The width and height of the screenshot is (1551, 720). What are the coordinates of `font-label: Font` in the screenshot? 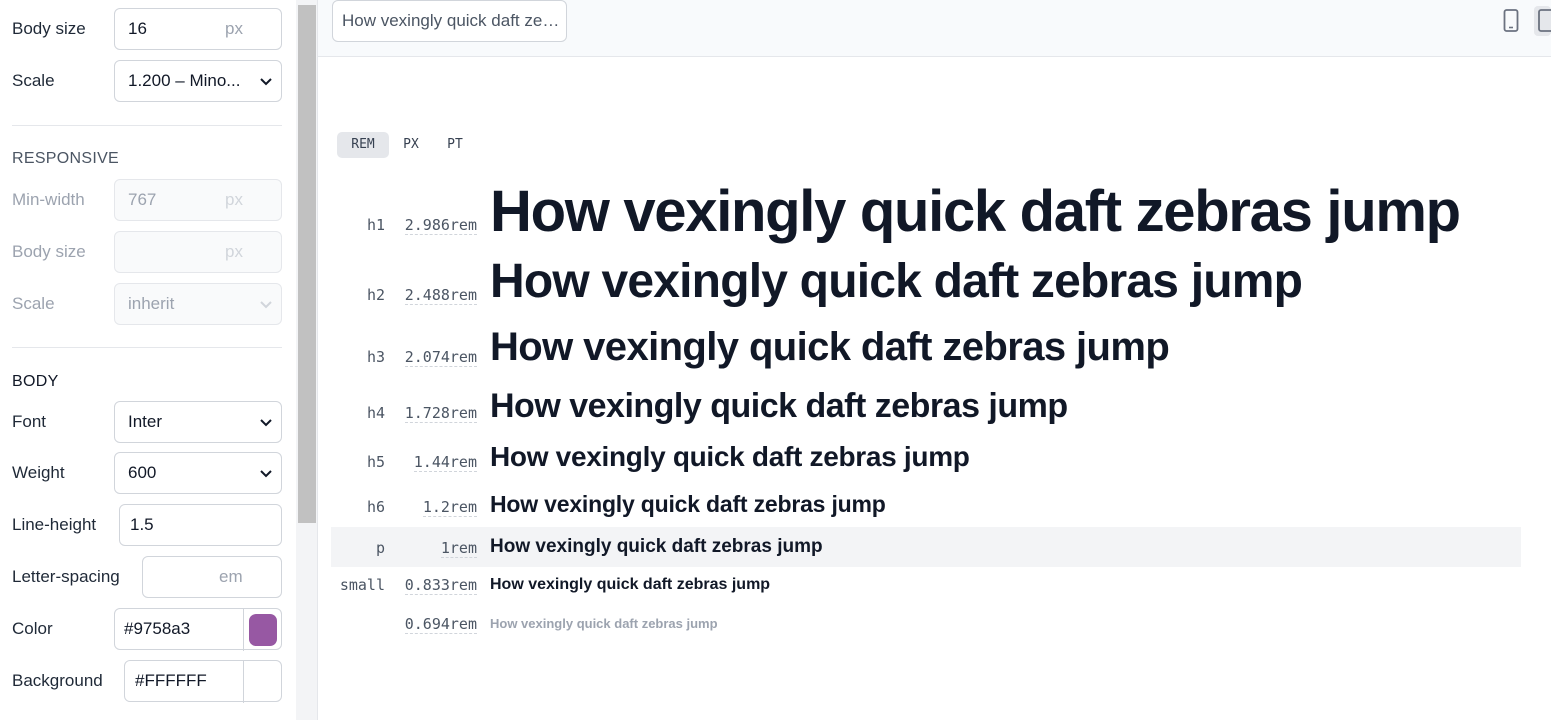 It's located at (29, 421).